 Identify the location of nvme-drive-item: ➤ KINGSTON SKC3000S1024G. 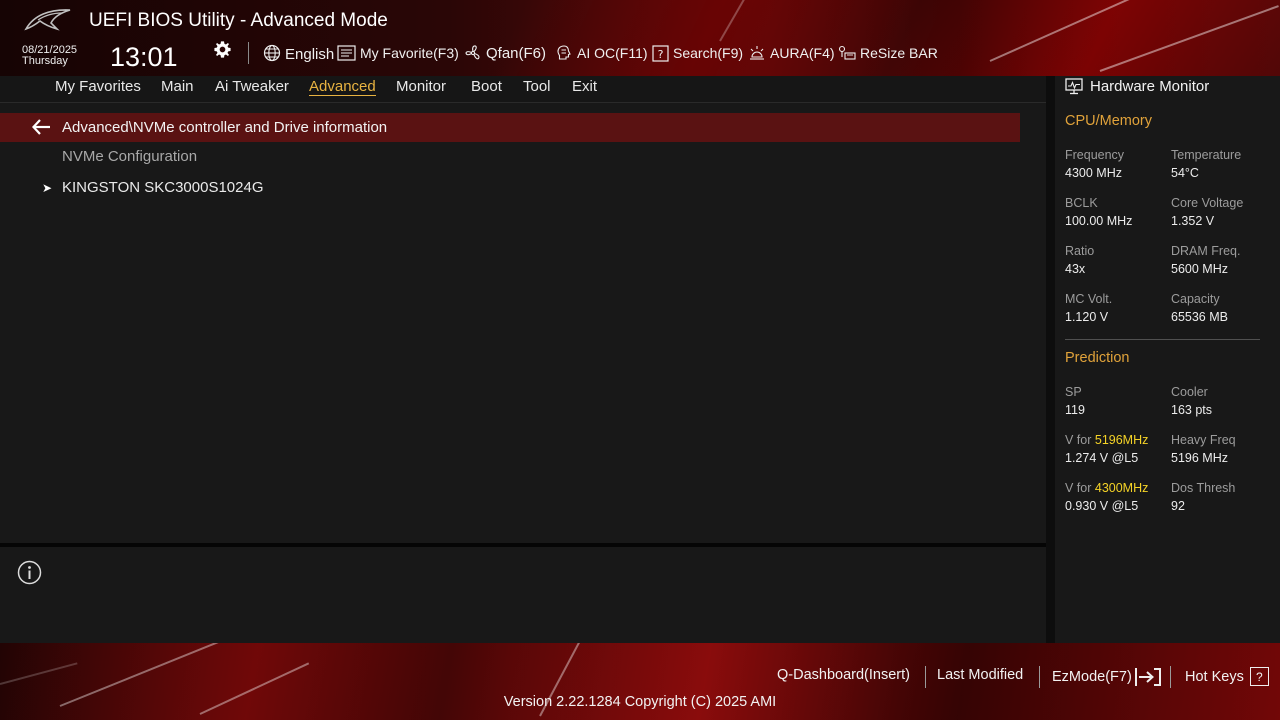
(153, 187).